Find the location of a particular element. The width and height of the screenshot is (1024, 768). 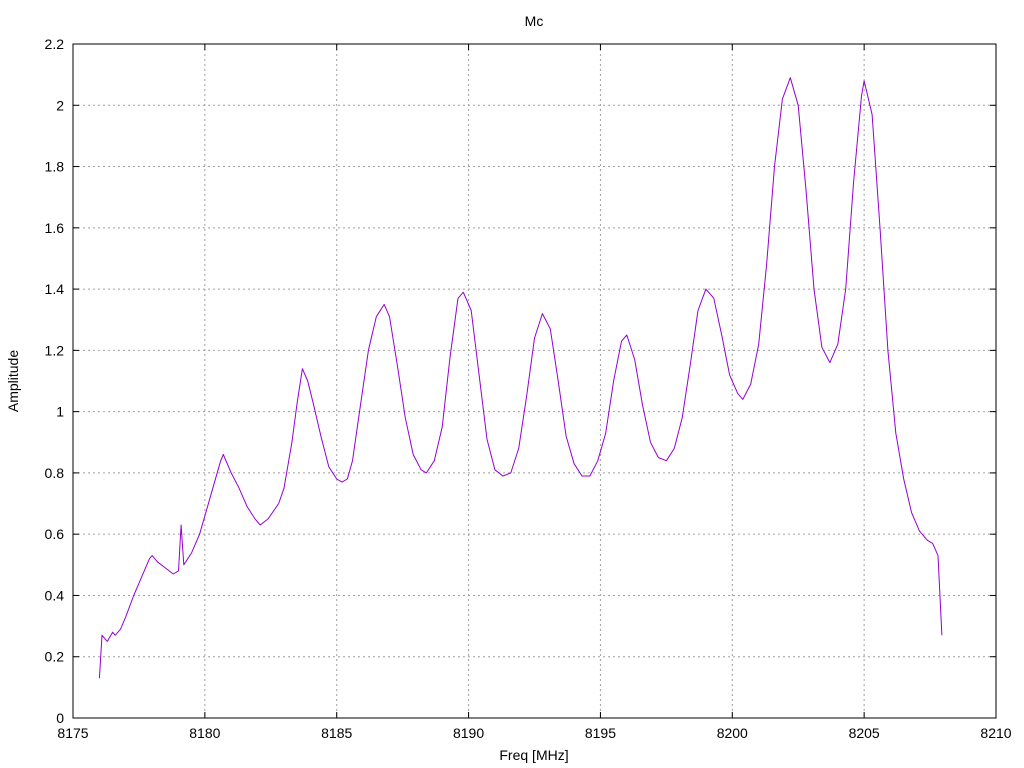

y-tick-label: 1.4 is located at coordinates (55, 289).